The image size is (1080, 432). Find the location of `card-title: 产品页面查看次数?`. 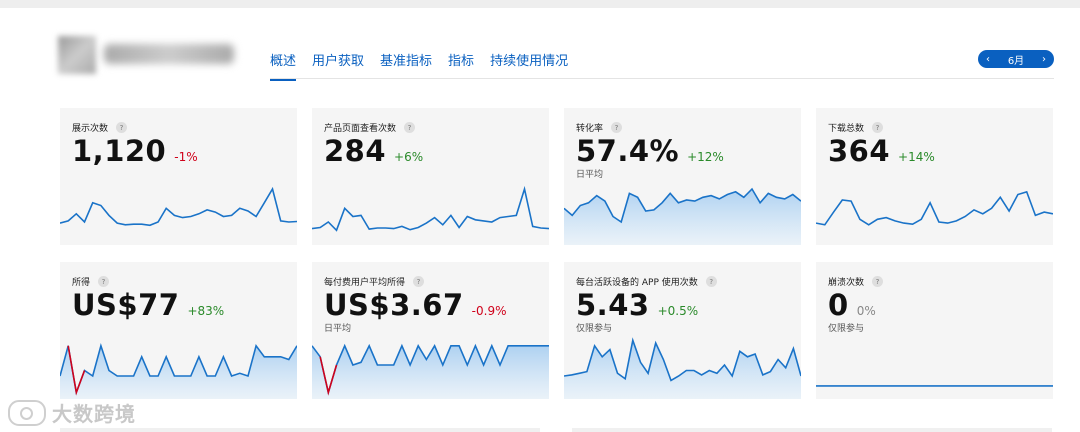

card-title: 产品页面查看次数? is located at coordinates (370, 127).